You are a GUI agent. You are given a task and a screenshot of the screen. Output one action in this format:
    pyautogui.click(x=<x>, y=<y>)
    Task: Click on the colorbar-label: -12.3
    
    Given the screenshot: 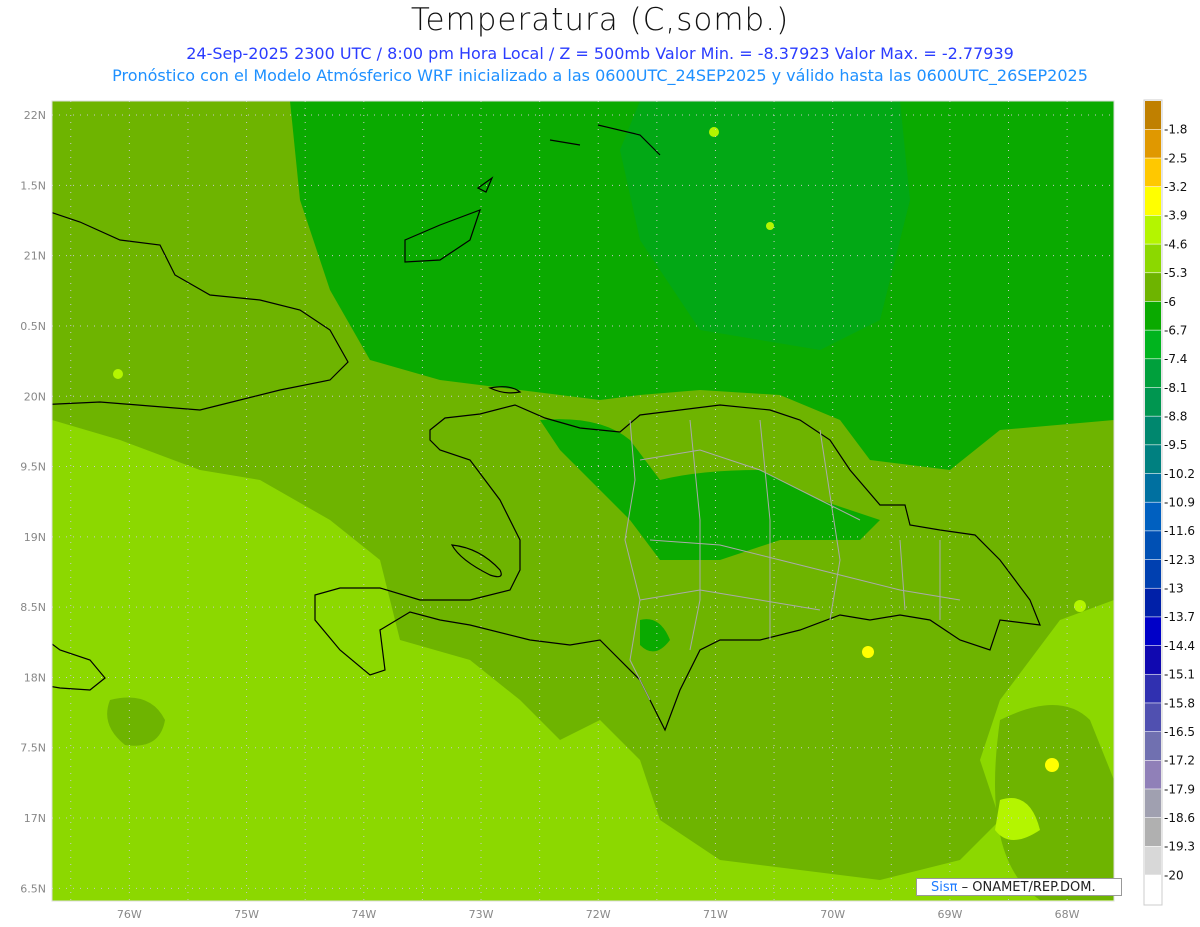 What is the action you would take?
    pyautogui.click(x=1179, y=560)
    